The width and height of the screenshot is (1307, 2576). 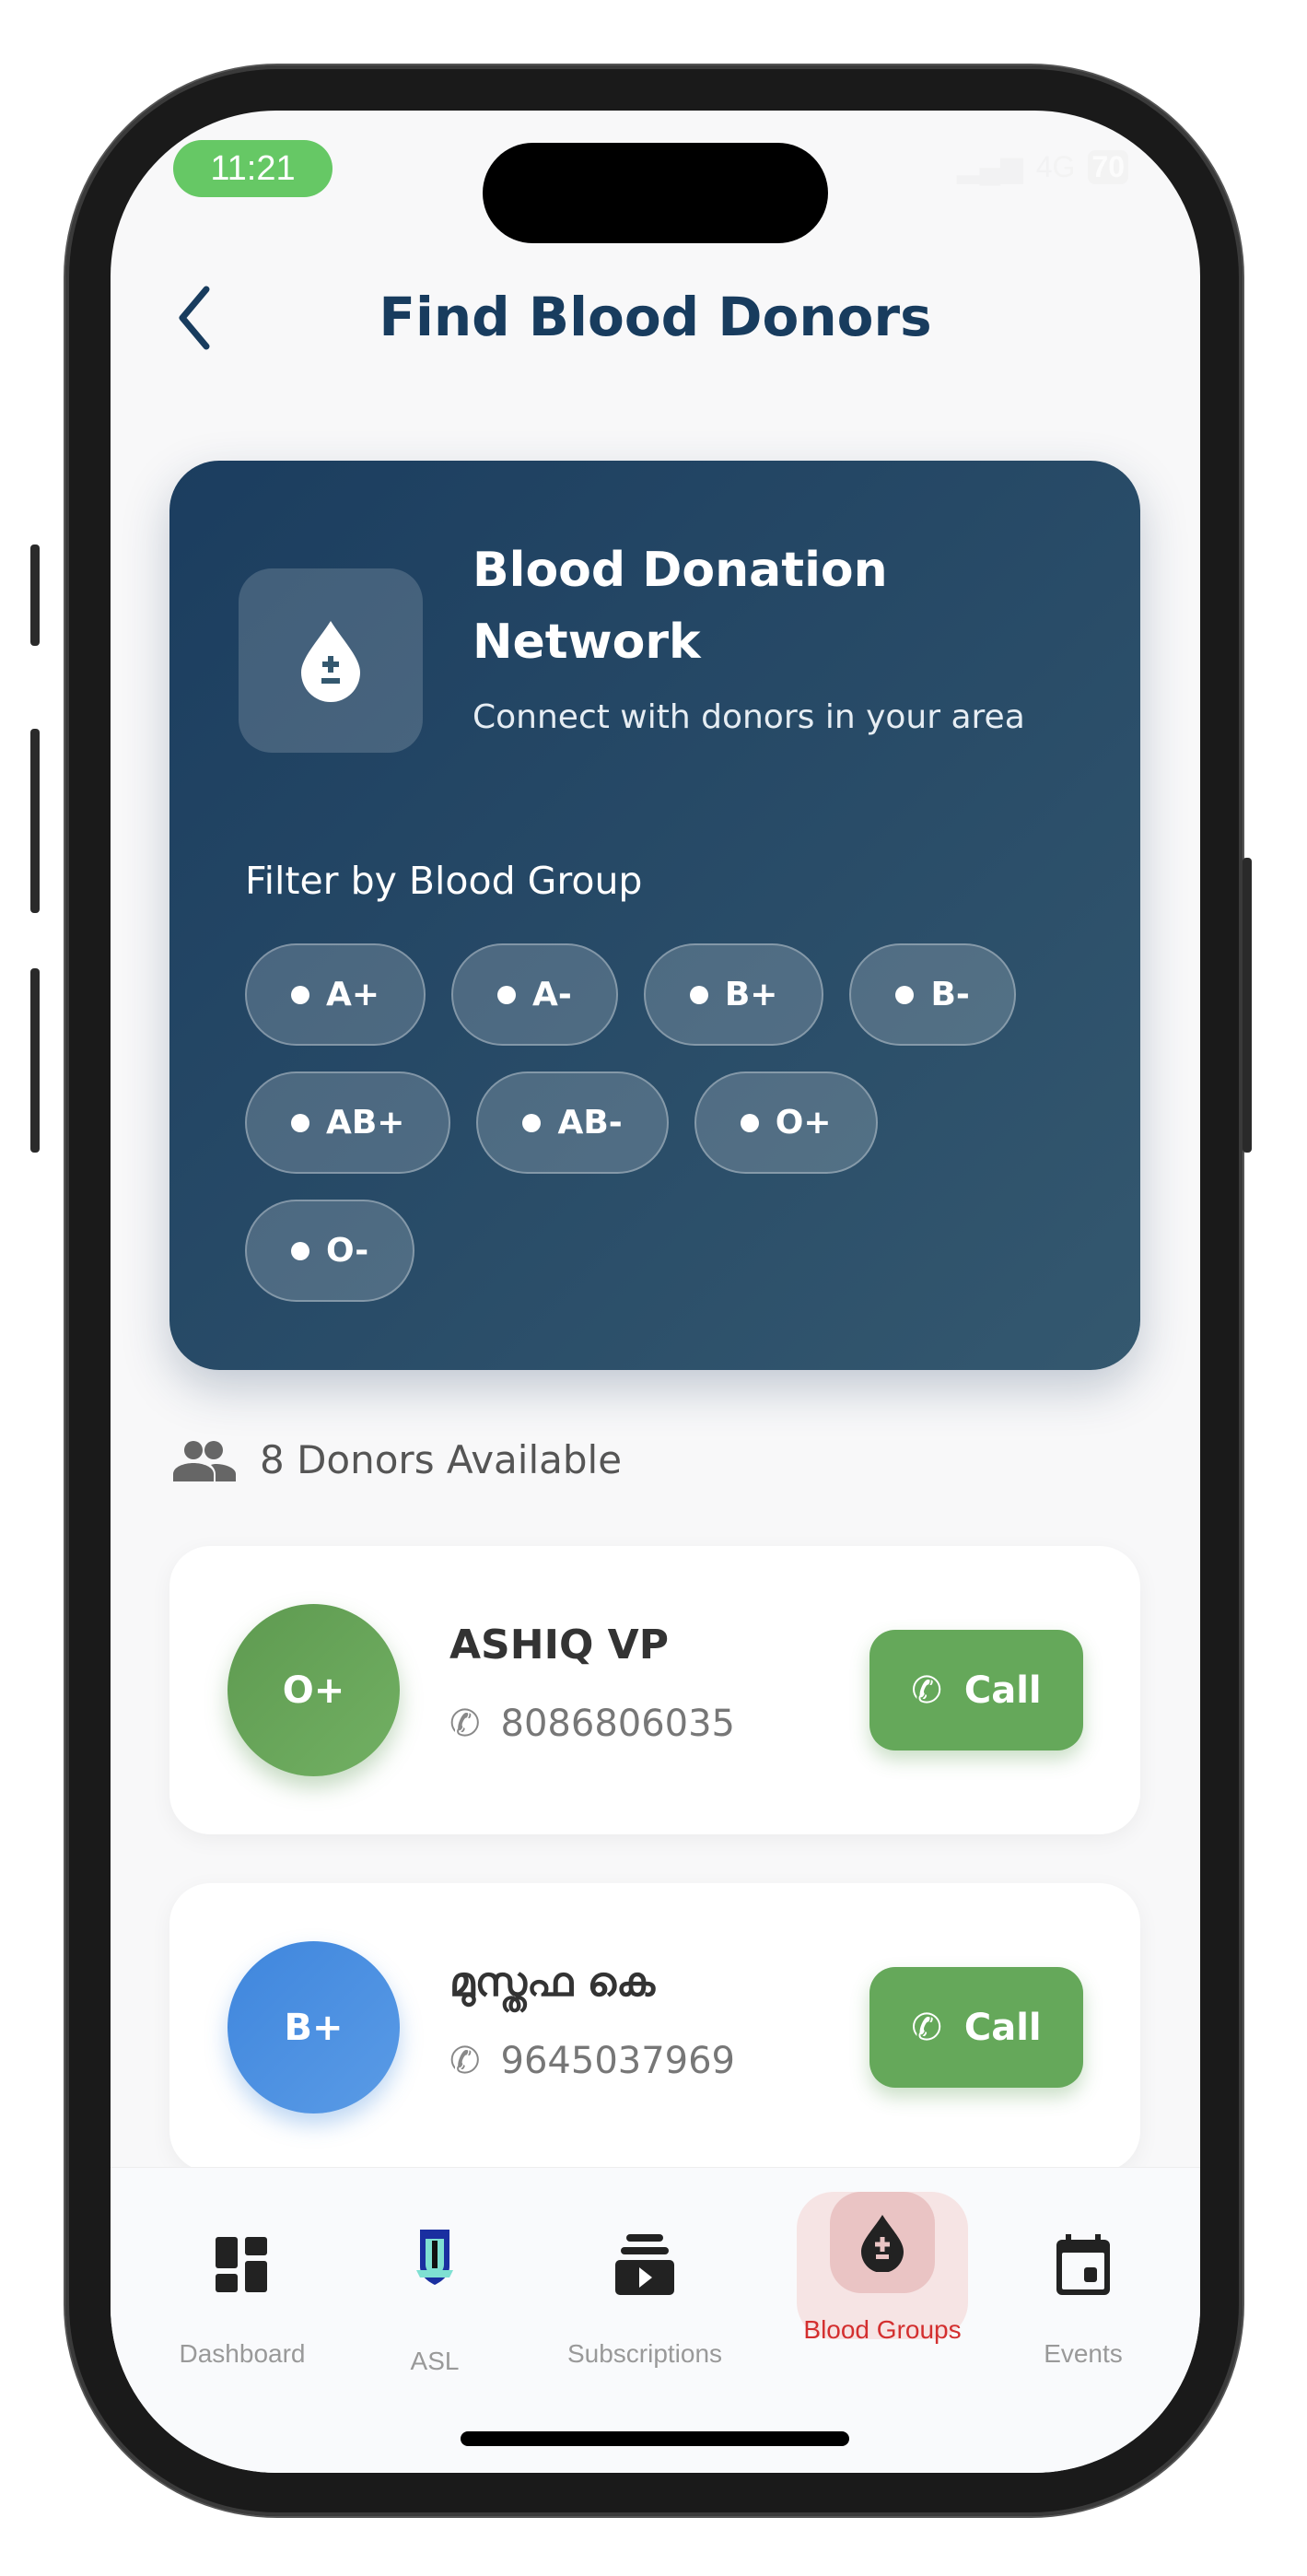 What do you see at coordinates (1108, 166) in the screenshot?
I see `battery-icon: 70` at bounding box center [1108, 166].